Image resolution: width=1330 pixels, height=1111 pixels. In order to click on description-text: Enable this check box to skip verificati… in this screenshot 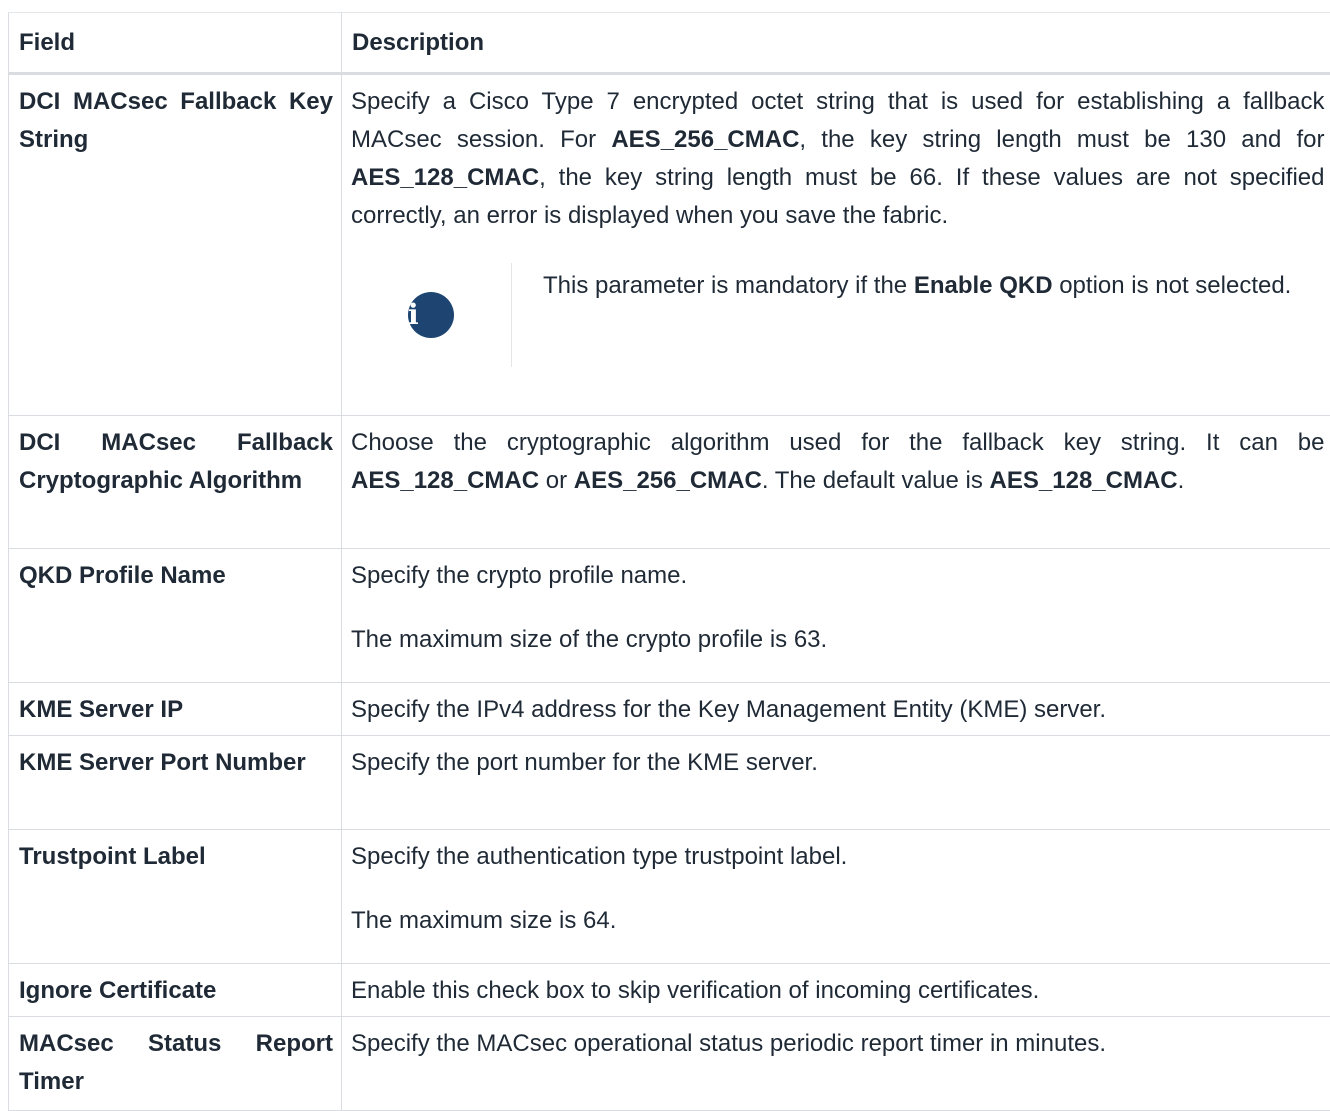, I will do `click(838, 991)`.